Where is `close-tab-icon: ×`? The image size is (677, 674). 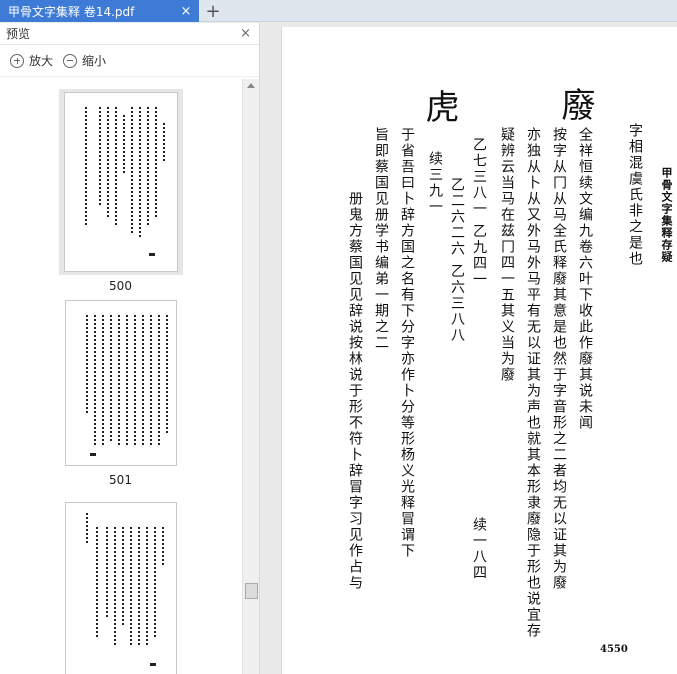
close-tab-icon: × is located at coordinates (186, 11).